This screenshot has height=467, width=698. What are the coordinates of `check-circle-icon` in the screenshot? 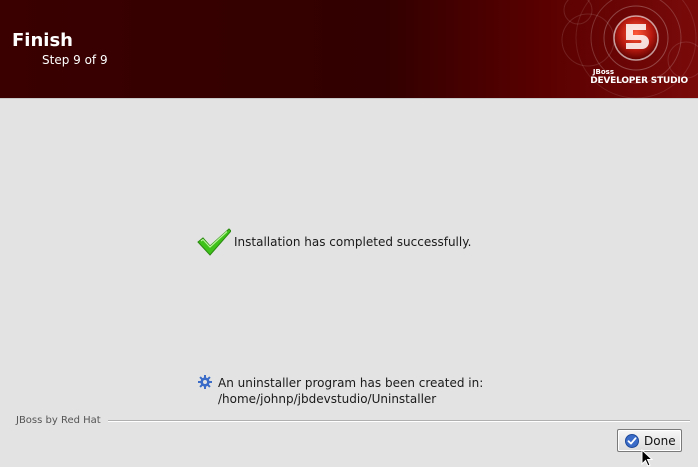 It's located at (632, 441).